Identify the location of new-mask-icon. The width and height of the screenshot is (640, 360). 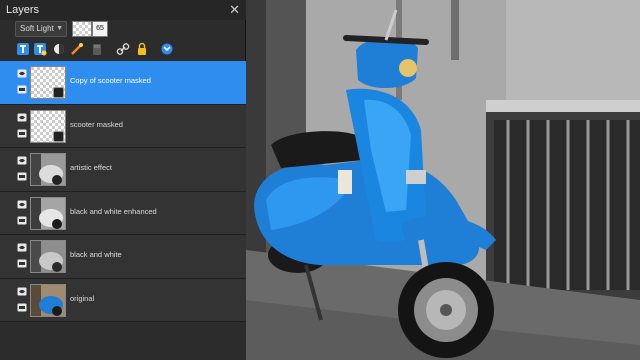
(40, 49).